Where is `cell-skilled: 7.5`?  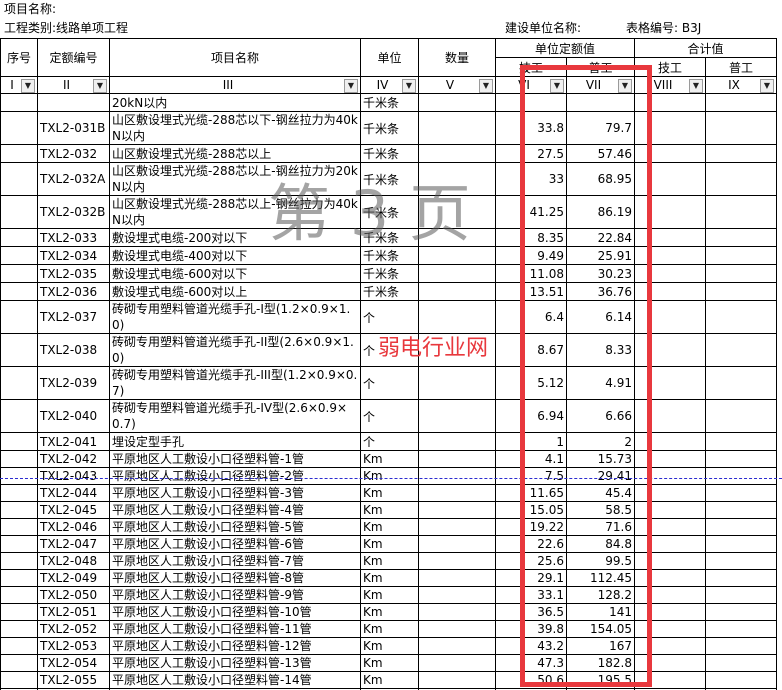
cell-skilled: 7.5 is located at coordinates (531, 476).